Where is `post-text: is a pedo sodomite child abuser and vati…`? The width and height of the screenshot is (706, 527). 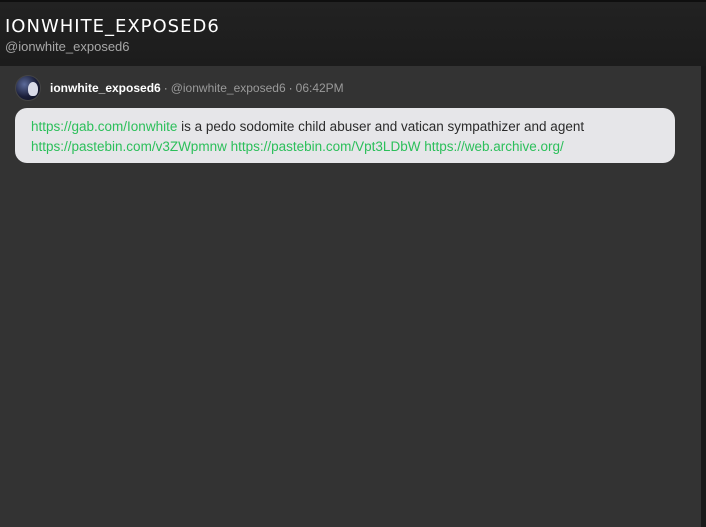
post-text: is a pedo sodomite child abuser and vati… is located at coordinates (381, 126).